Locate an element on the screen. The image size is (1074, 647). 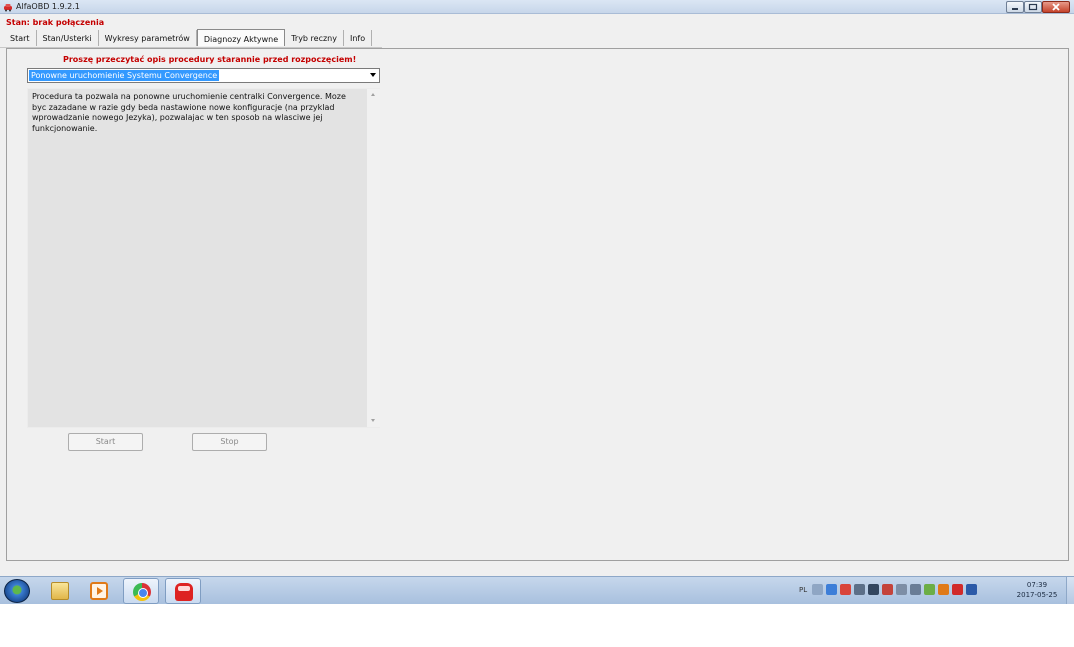
clock-date: 2017-05-25 is located at coordinates (1037, 595).